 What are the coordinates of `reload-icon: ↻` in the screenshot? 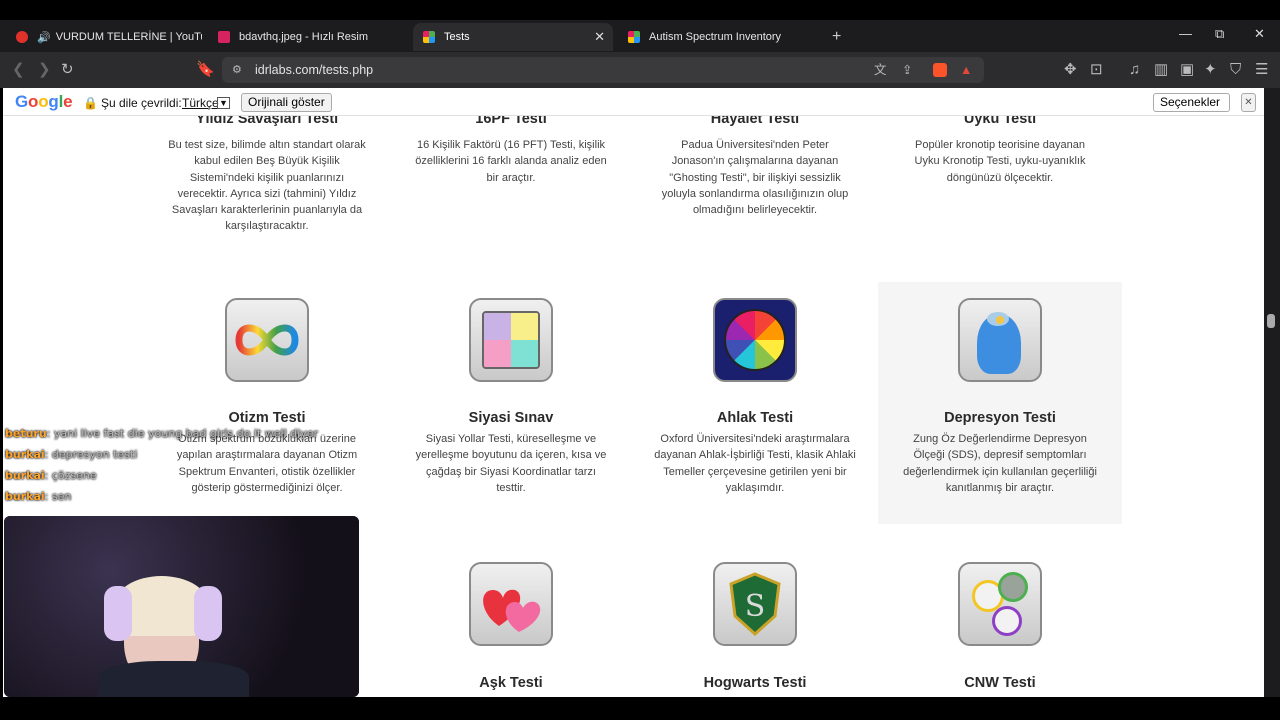 It's located at (67, 70).